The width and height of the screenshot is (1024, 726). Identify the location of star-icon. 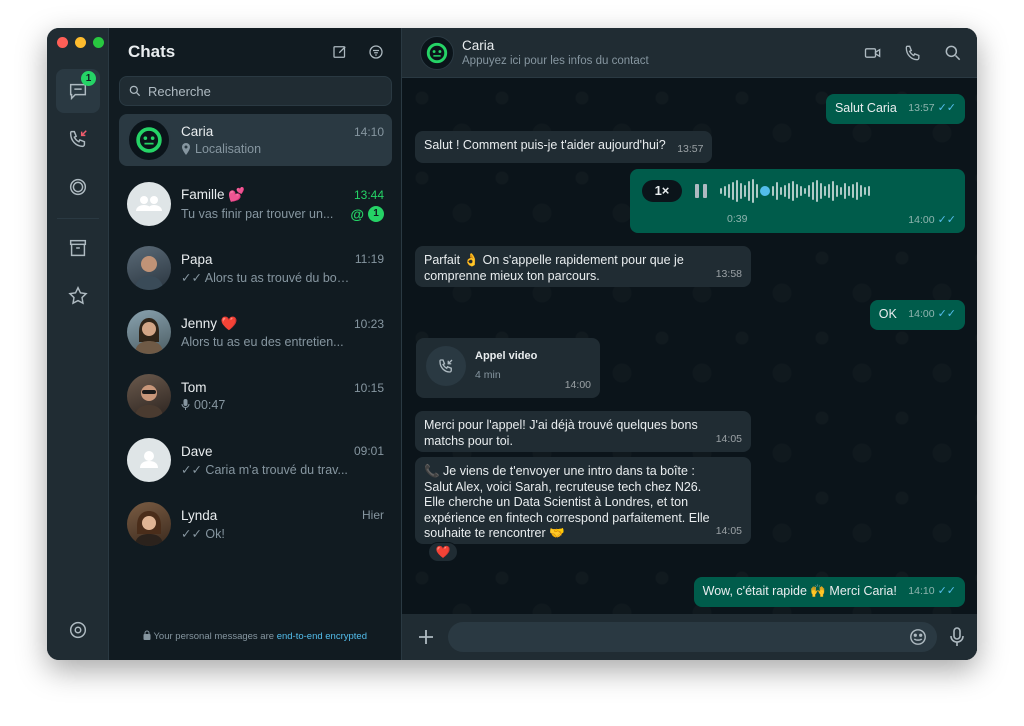
(78, 296).